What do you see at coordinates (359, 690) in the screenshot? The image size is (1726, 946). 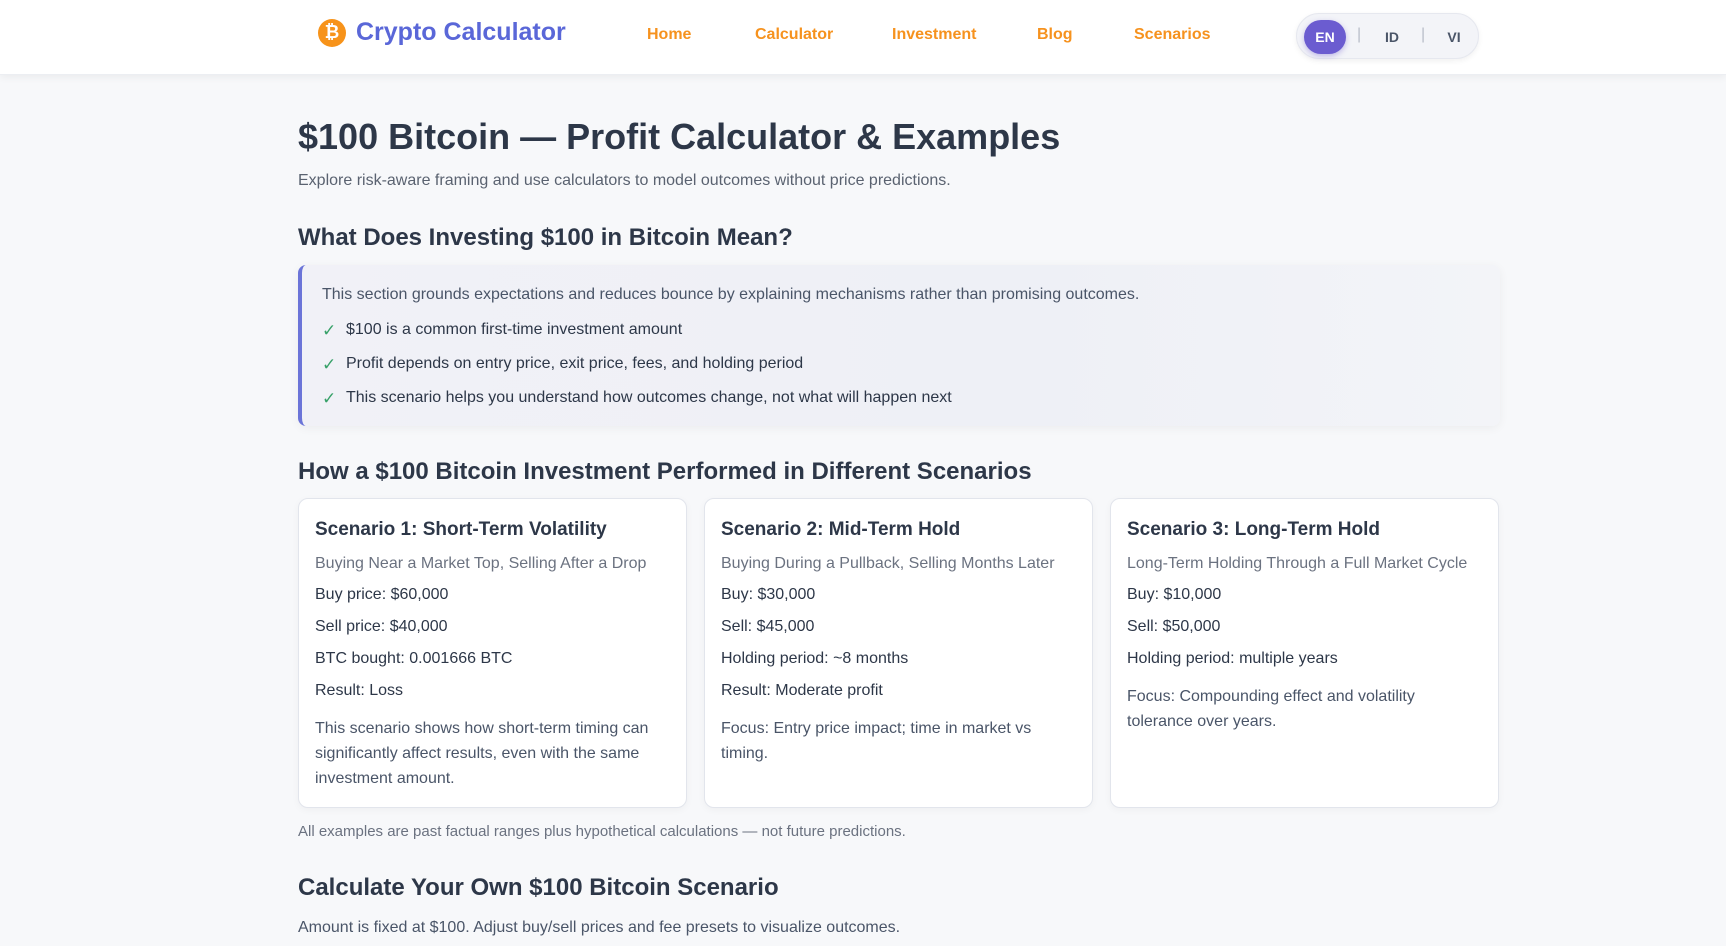 I see `scenario-result: Result: Loss` at bounding box center [359, 690].